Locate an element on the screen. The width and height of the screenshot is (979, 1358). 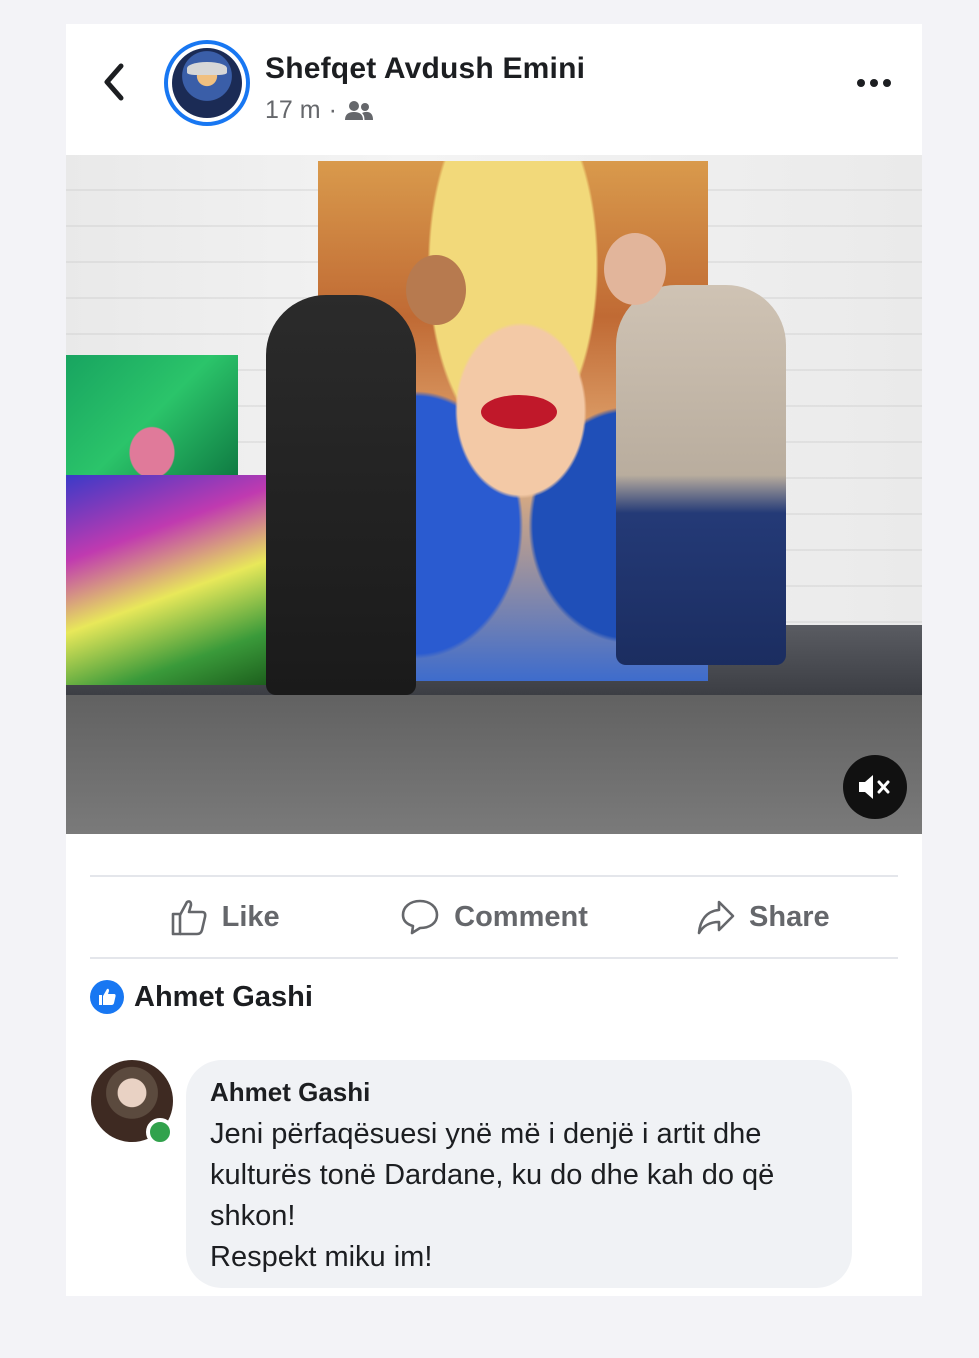
reactions-summary: Ahmet Gashi is located at coordinates (201, 997).